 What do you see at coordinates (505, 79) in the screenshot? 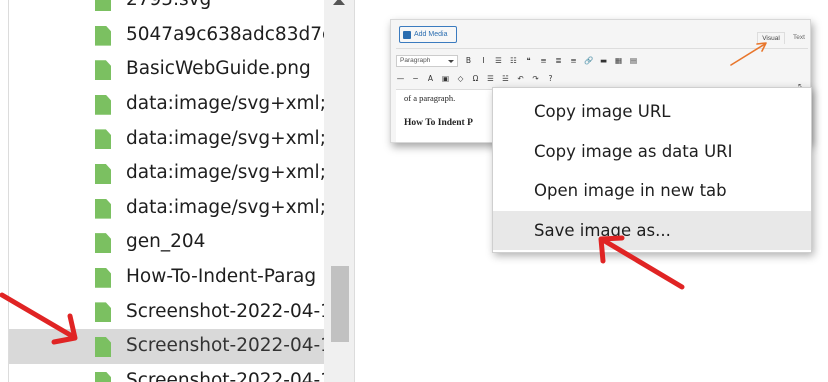
I see `toolbar-button: ☱` at bounding box center [505, 79].